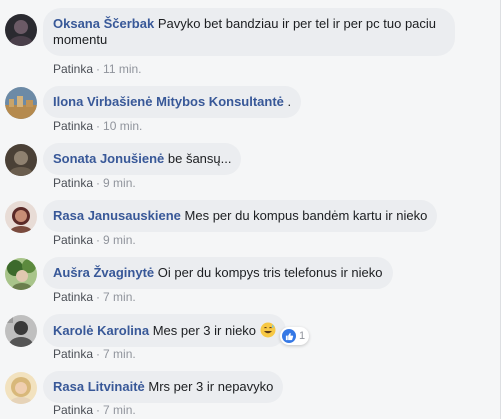  Describe the element at coordinates (289, 336) in the screenshot. I see `thumbs-up-icon` at that location.